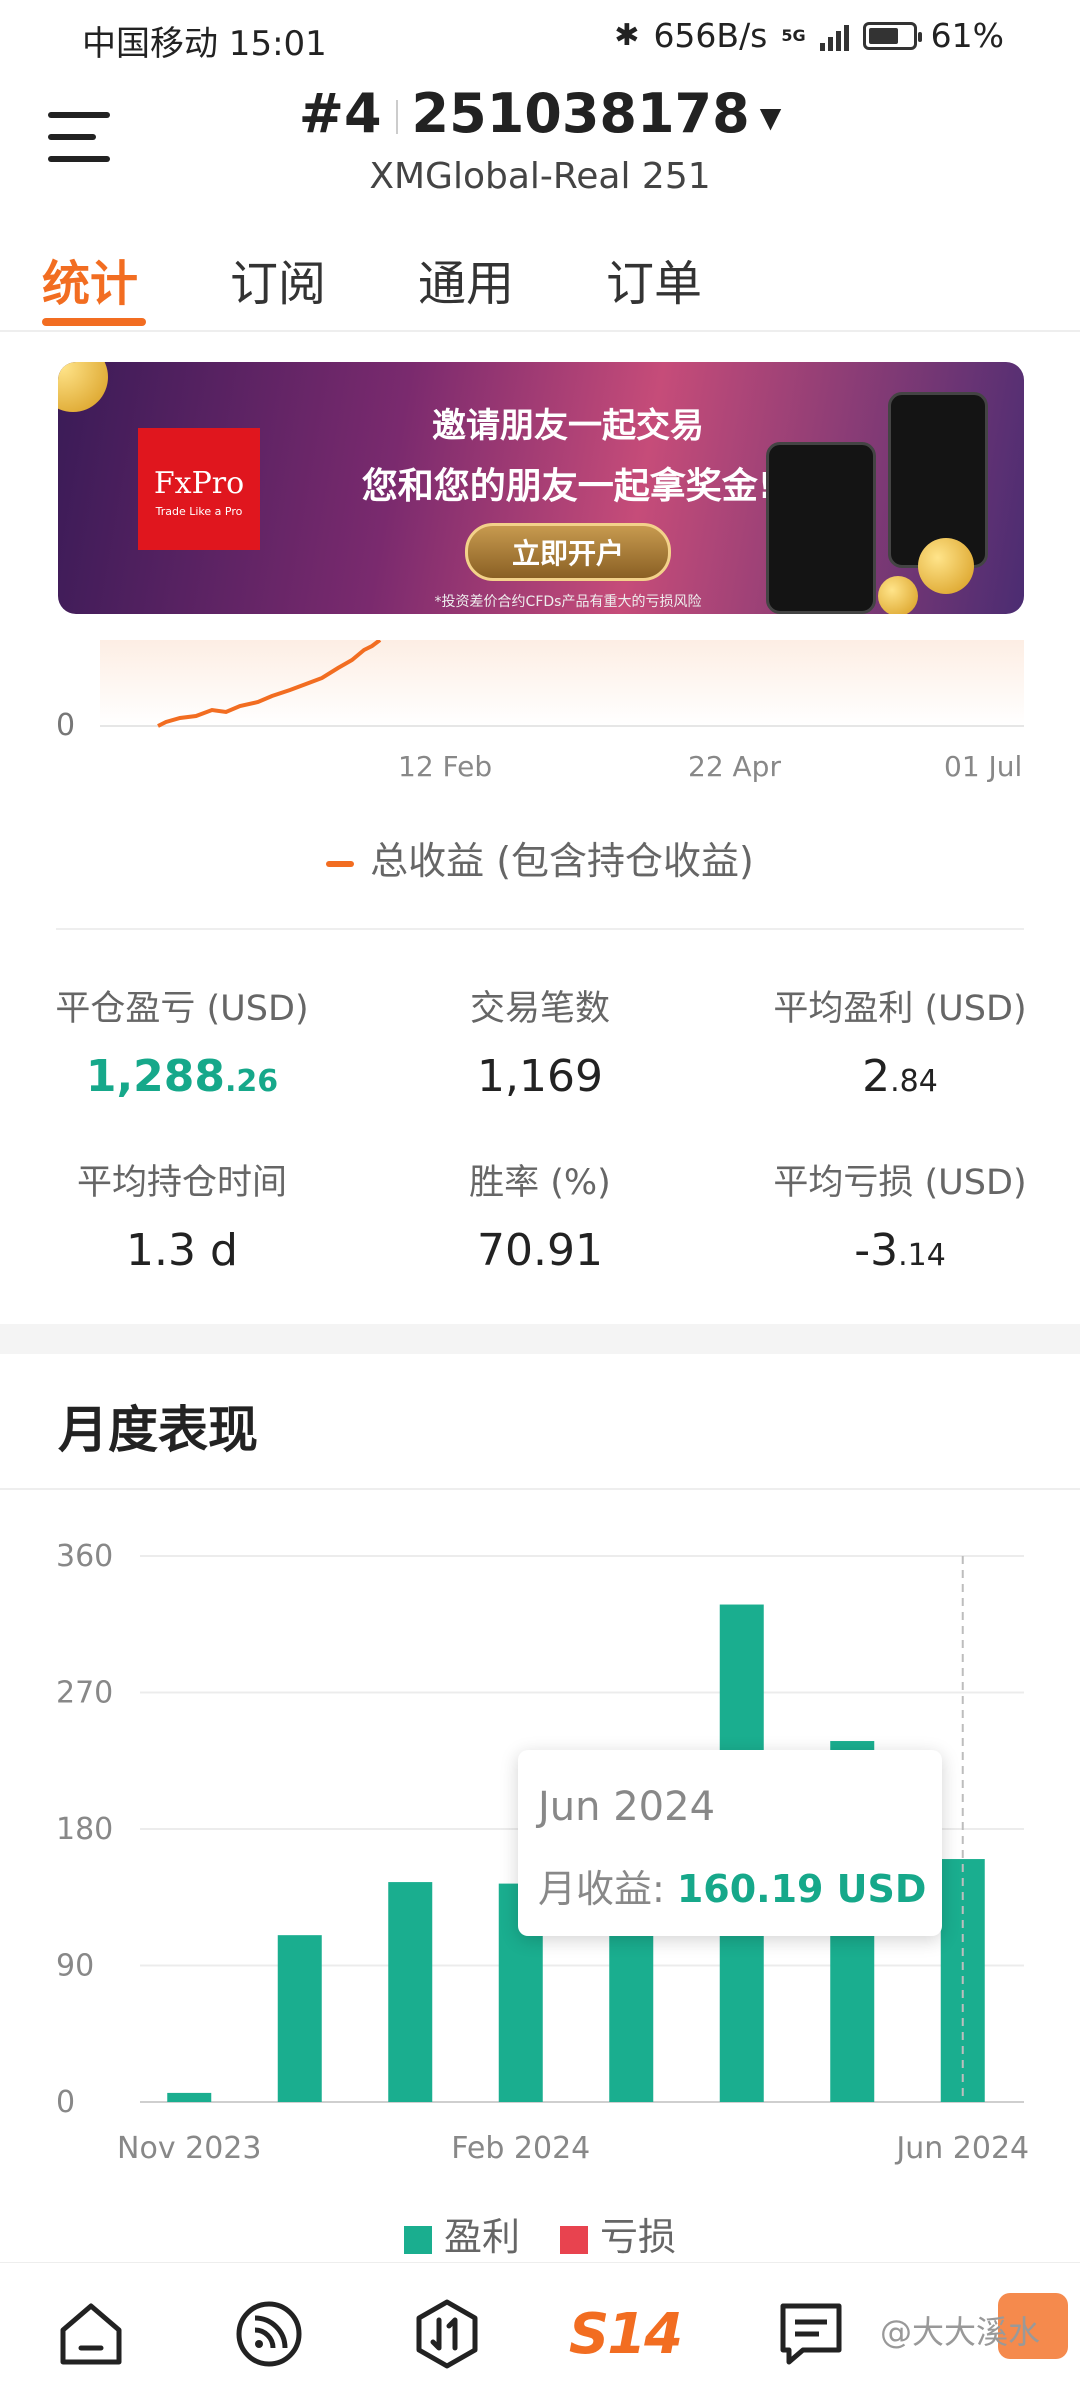 The height and width of the screenshot is (2400, 1080). Describe the element at coordinates (84, 1693) in the screenshot. I see `y-tick-label: 270` at that location.